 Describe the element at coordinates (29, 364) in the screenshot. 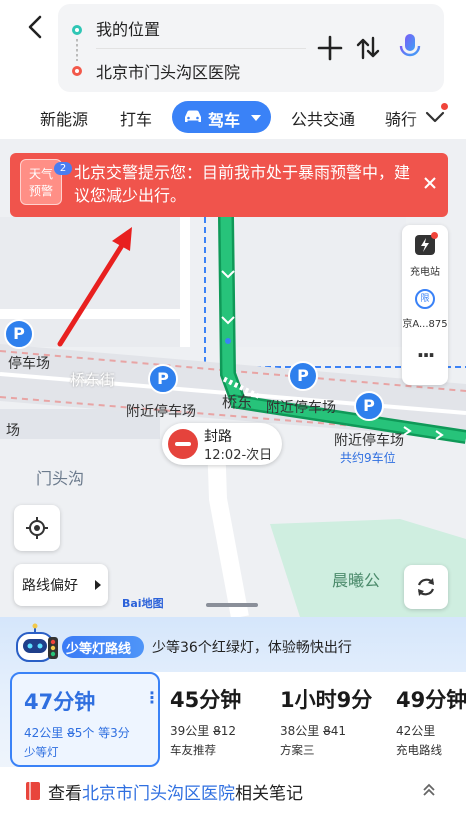

I see `map-label-parking: 停车场` at that location.